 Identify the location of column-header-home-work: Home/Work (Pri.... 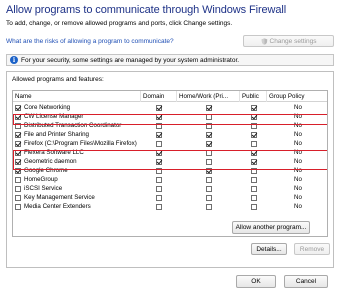
(208, 96).